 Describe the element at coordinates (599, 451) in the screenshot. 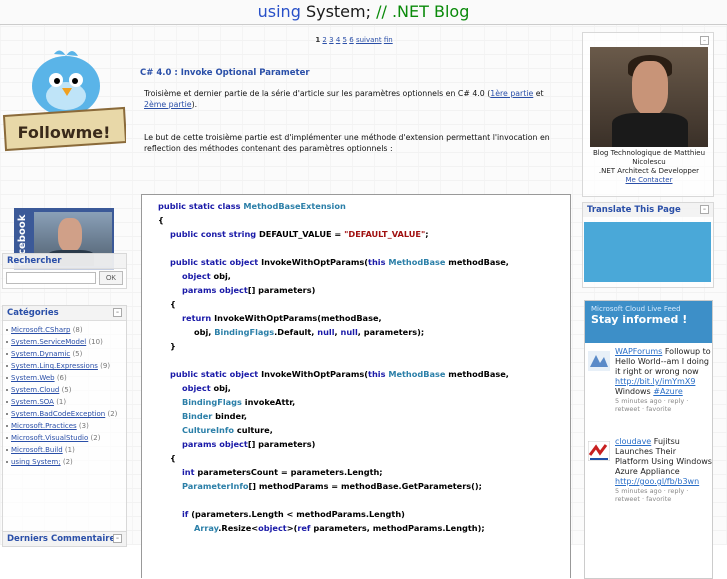

I see `cloudave-avatar-icon` at that location.